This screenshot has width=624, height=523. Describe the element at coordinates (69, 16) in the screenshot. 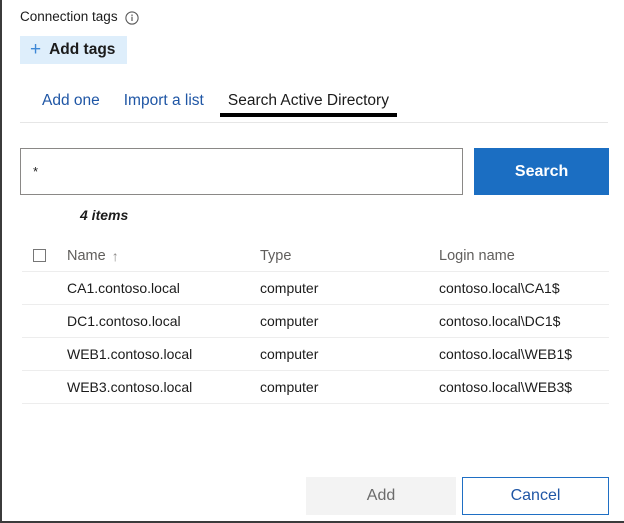

I see `section-label-text: Connection tags` at that location.